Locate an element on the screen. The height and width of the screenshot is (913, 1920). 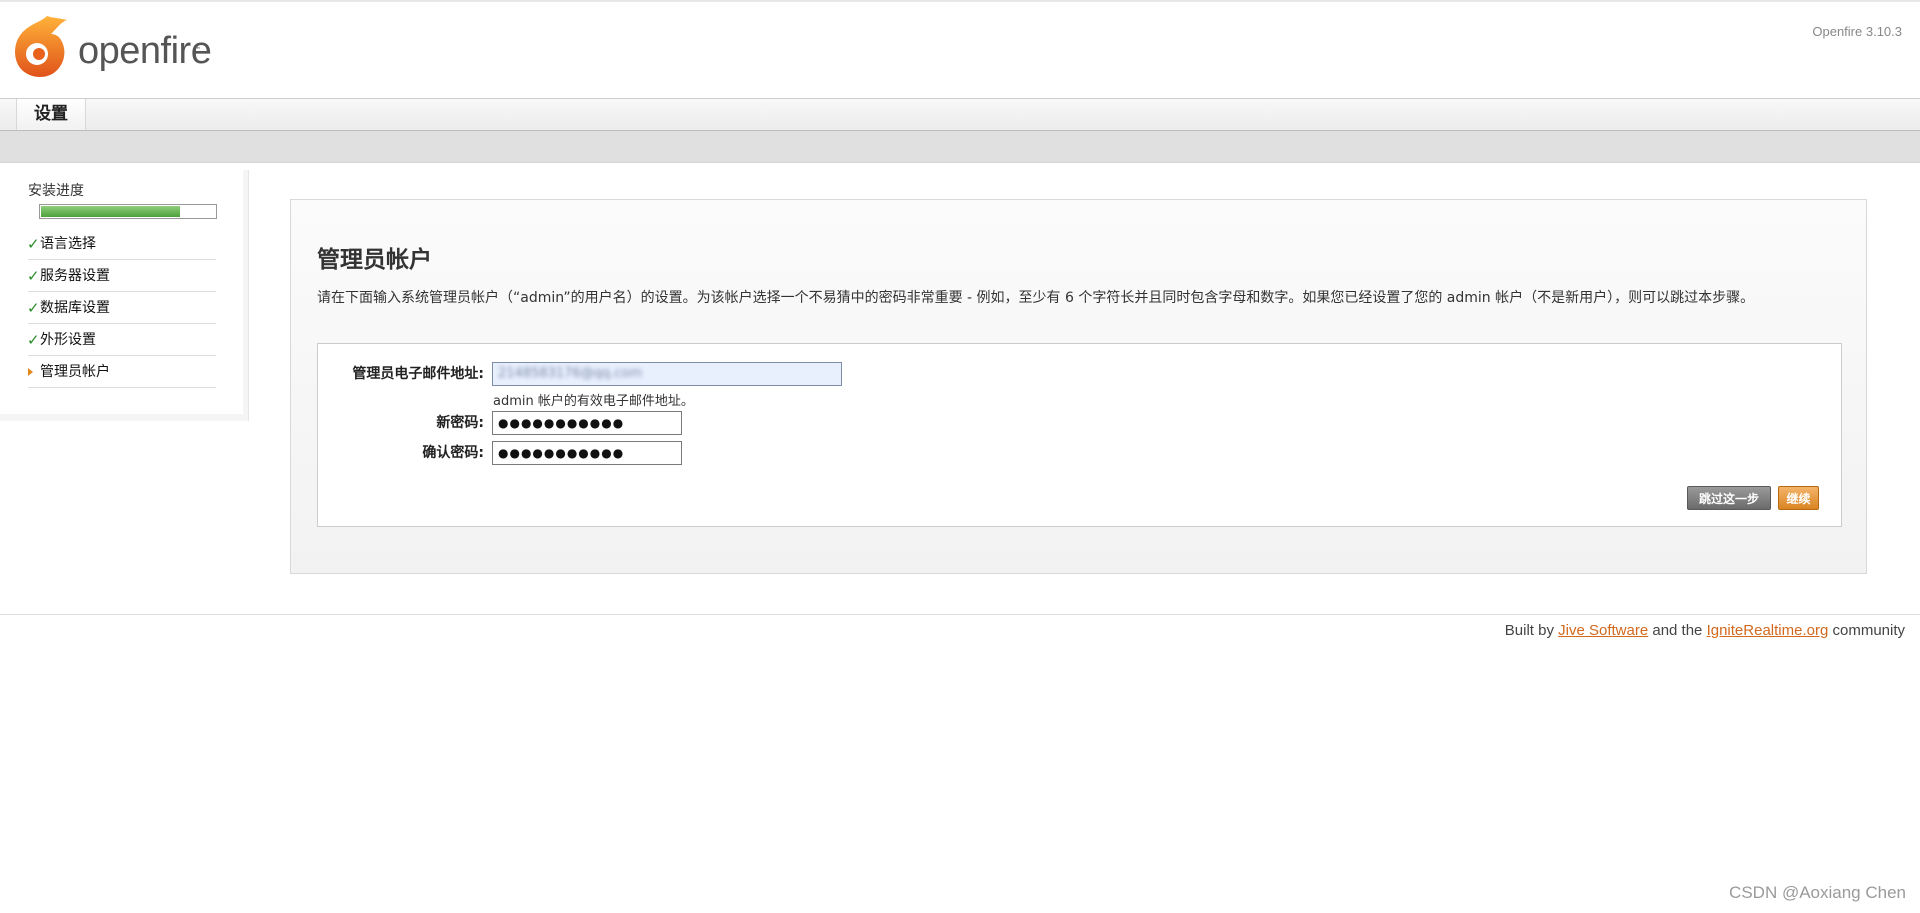
email-label: 管理员电子邮件地址: is located at coordinates (418, 374).